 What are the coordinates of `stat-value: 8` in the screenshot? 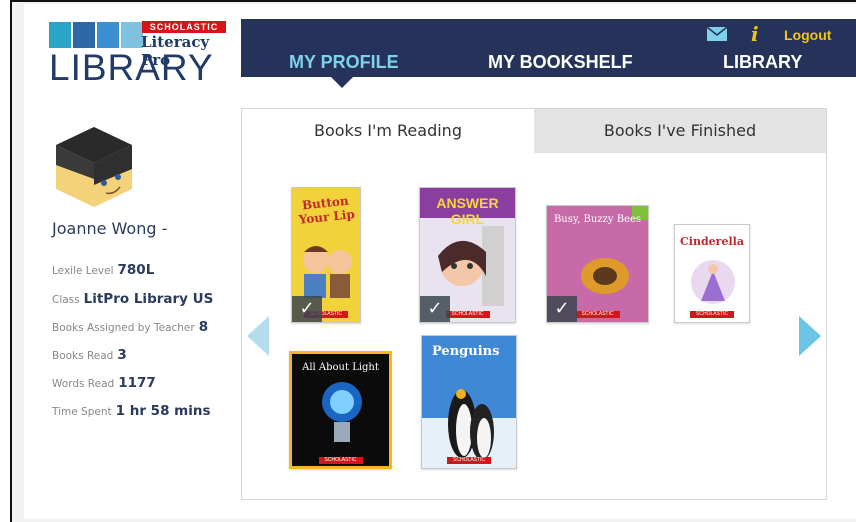 It's located at (203, 327).